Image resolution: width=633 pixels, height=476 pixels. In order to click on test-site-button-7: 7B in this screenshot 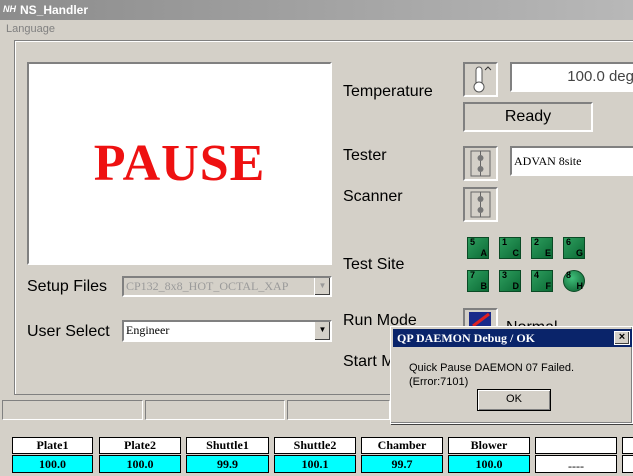, I will do `click(478, 281)`.